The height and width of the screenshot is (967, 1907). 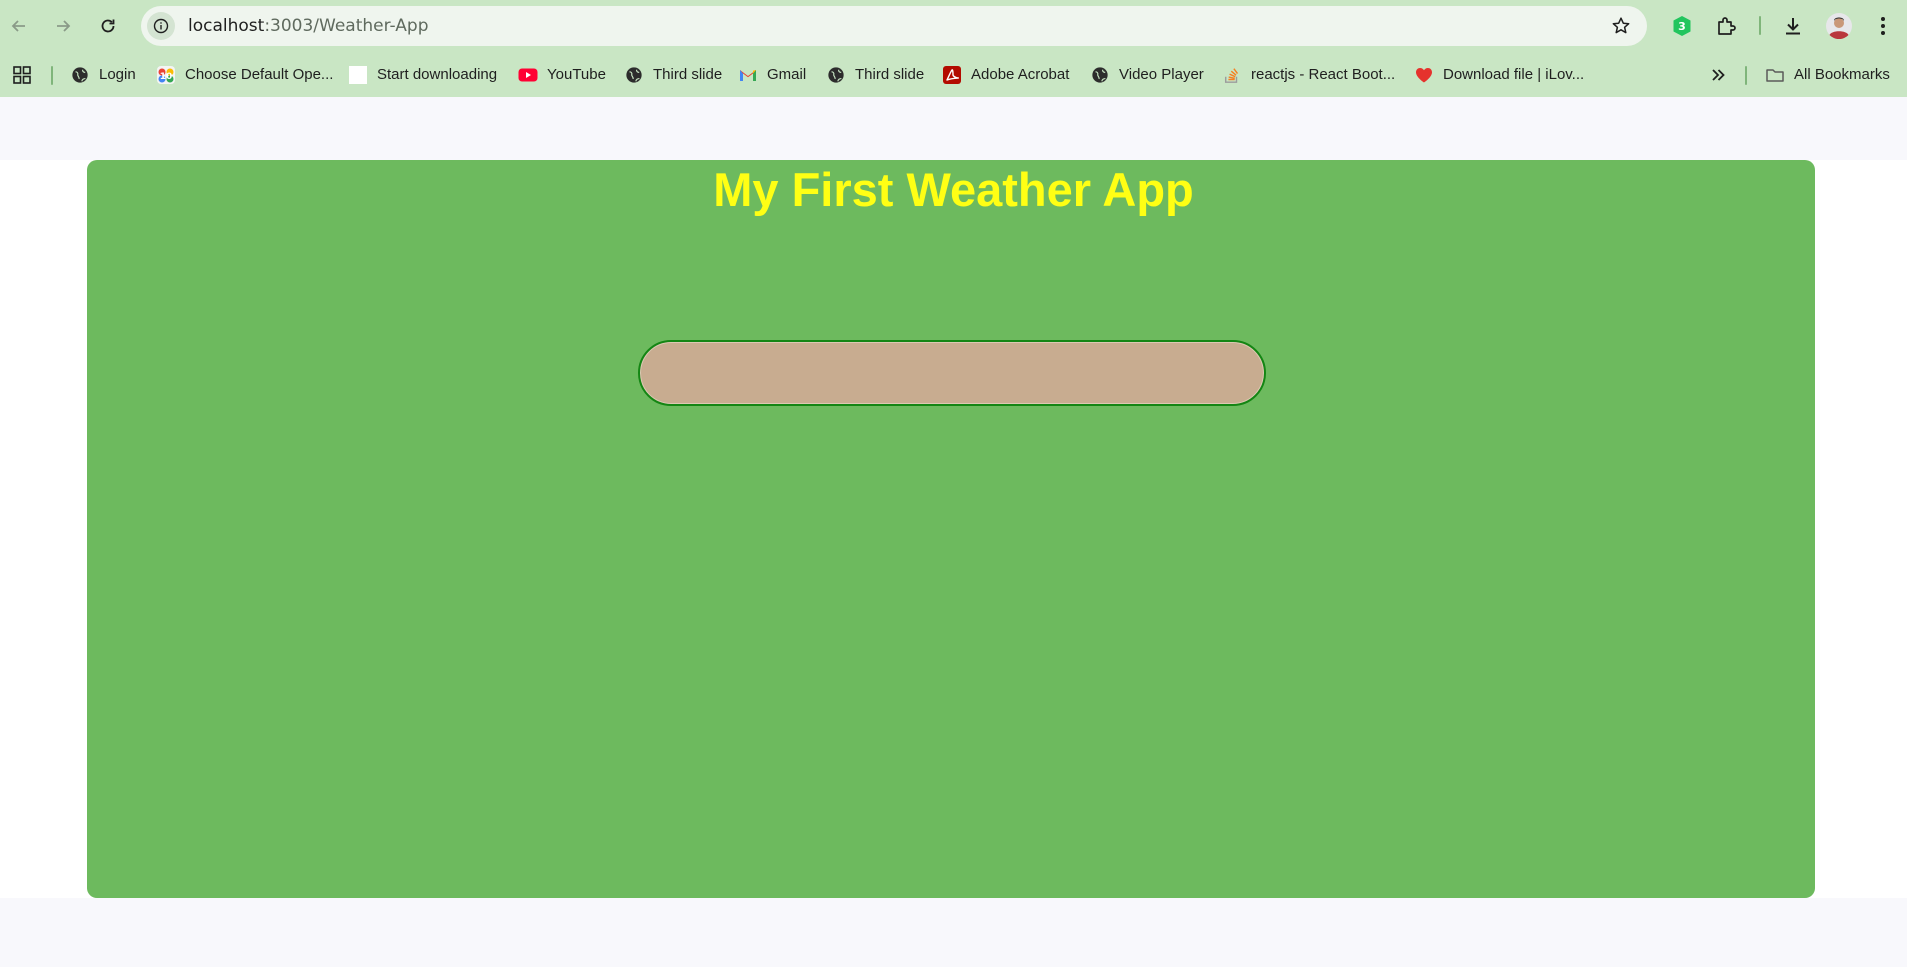 I want to click on bookmark-label: Adobe Acrobat, so click(x=1020, y=74).